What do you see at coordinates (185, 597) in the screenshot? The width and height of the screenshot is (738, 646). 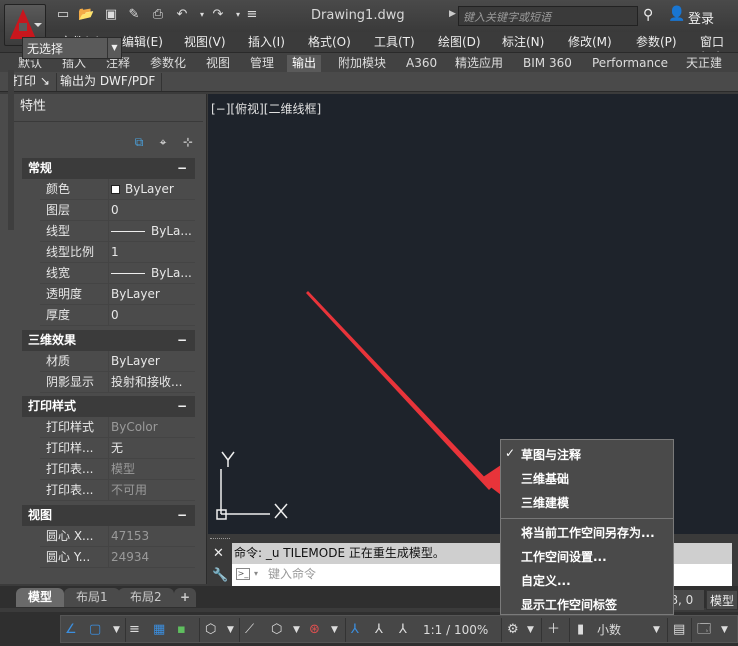 I see `add-layout-button: +` at bounding box center [185, 597].